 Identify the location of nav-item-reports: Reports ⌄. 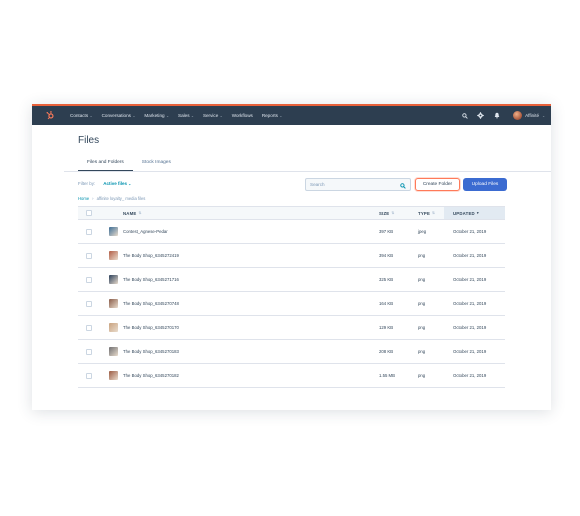
(272, 115).